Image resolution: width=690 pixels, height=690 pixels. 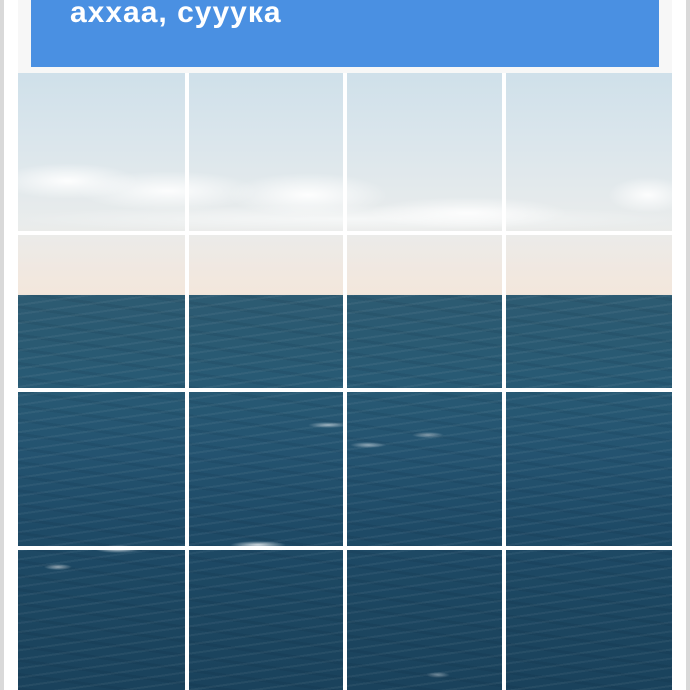 What do you see at coordinates (688, 345) in the screenshot?
I see `right-border` at bounding box center [688, 345].